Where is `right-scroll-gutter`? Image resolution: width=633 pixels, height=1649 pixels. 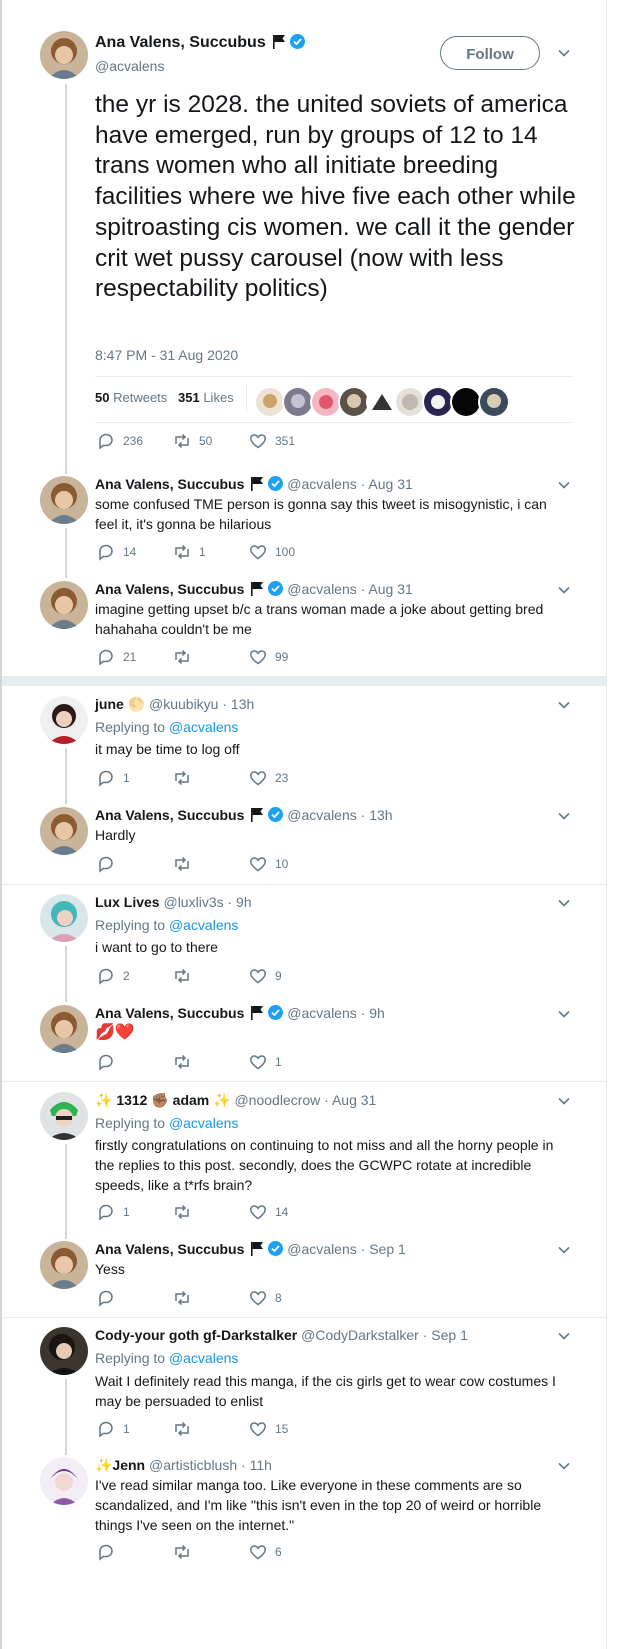
right-scroll-gutter is located at coordinates (619, 824).